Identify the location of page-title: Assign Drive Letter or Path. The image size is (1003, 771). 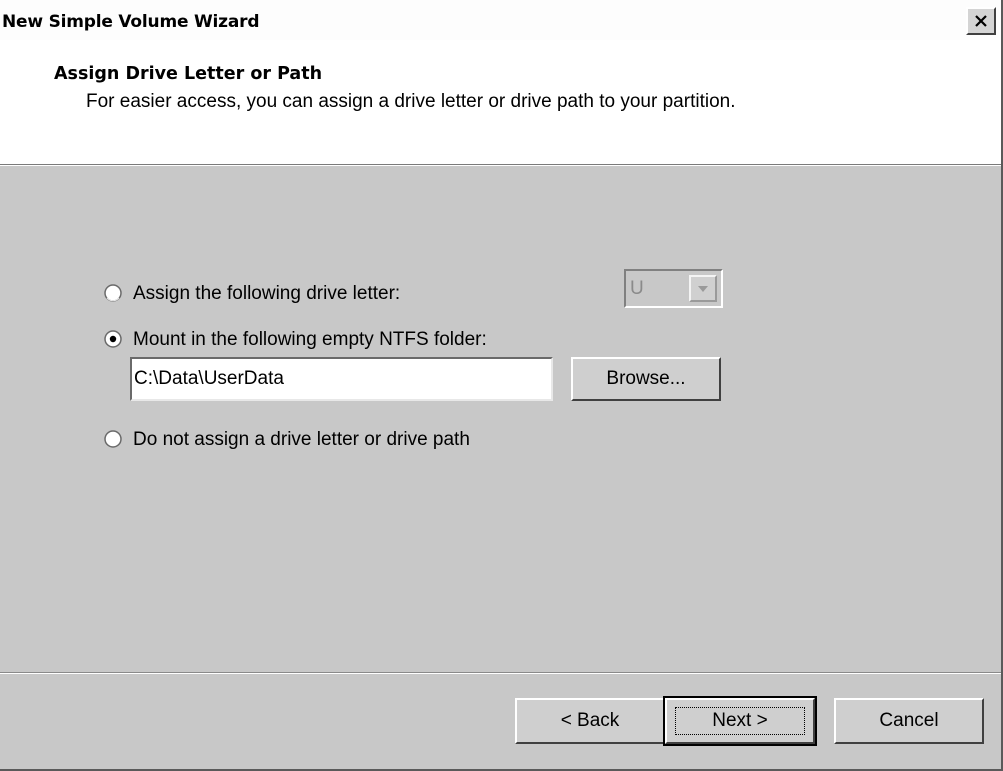
(188, 74).